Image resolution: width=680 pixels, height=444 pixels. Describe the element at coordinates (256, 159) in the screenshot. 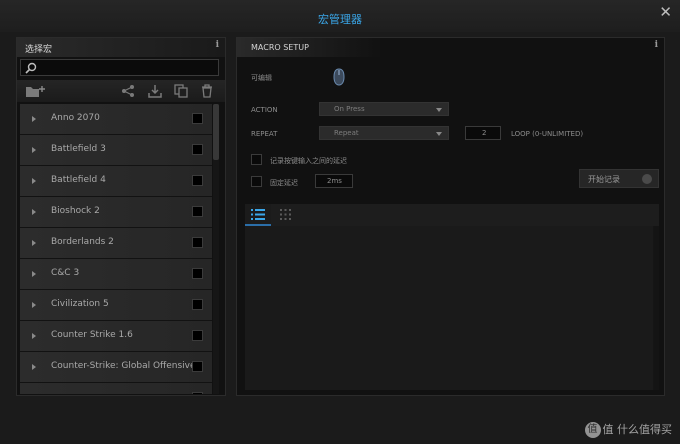

I see `record-delay-checkbox` at that location.